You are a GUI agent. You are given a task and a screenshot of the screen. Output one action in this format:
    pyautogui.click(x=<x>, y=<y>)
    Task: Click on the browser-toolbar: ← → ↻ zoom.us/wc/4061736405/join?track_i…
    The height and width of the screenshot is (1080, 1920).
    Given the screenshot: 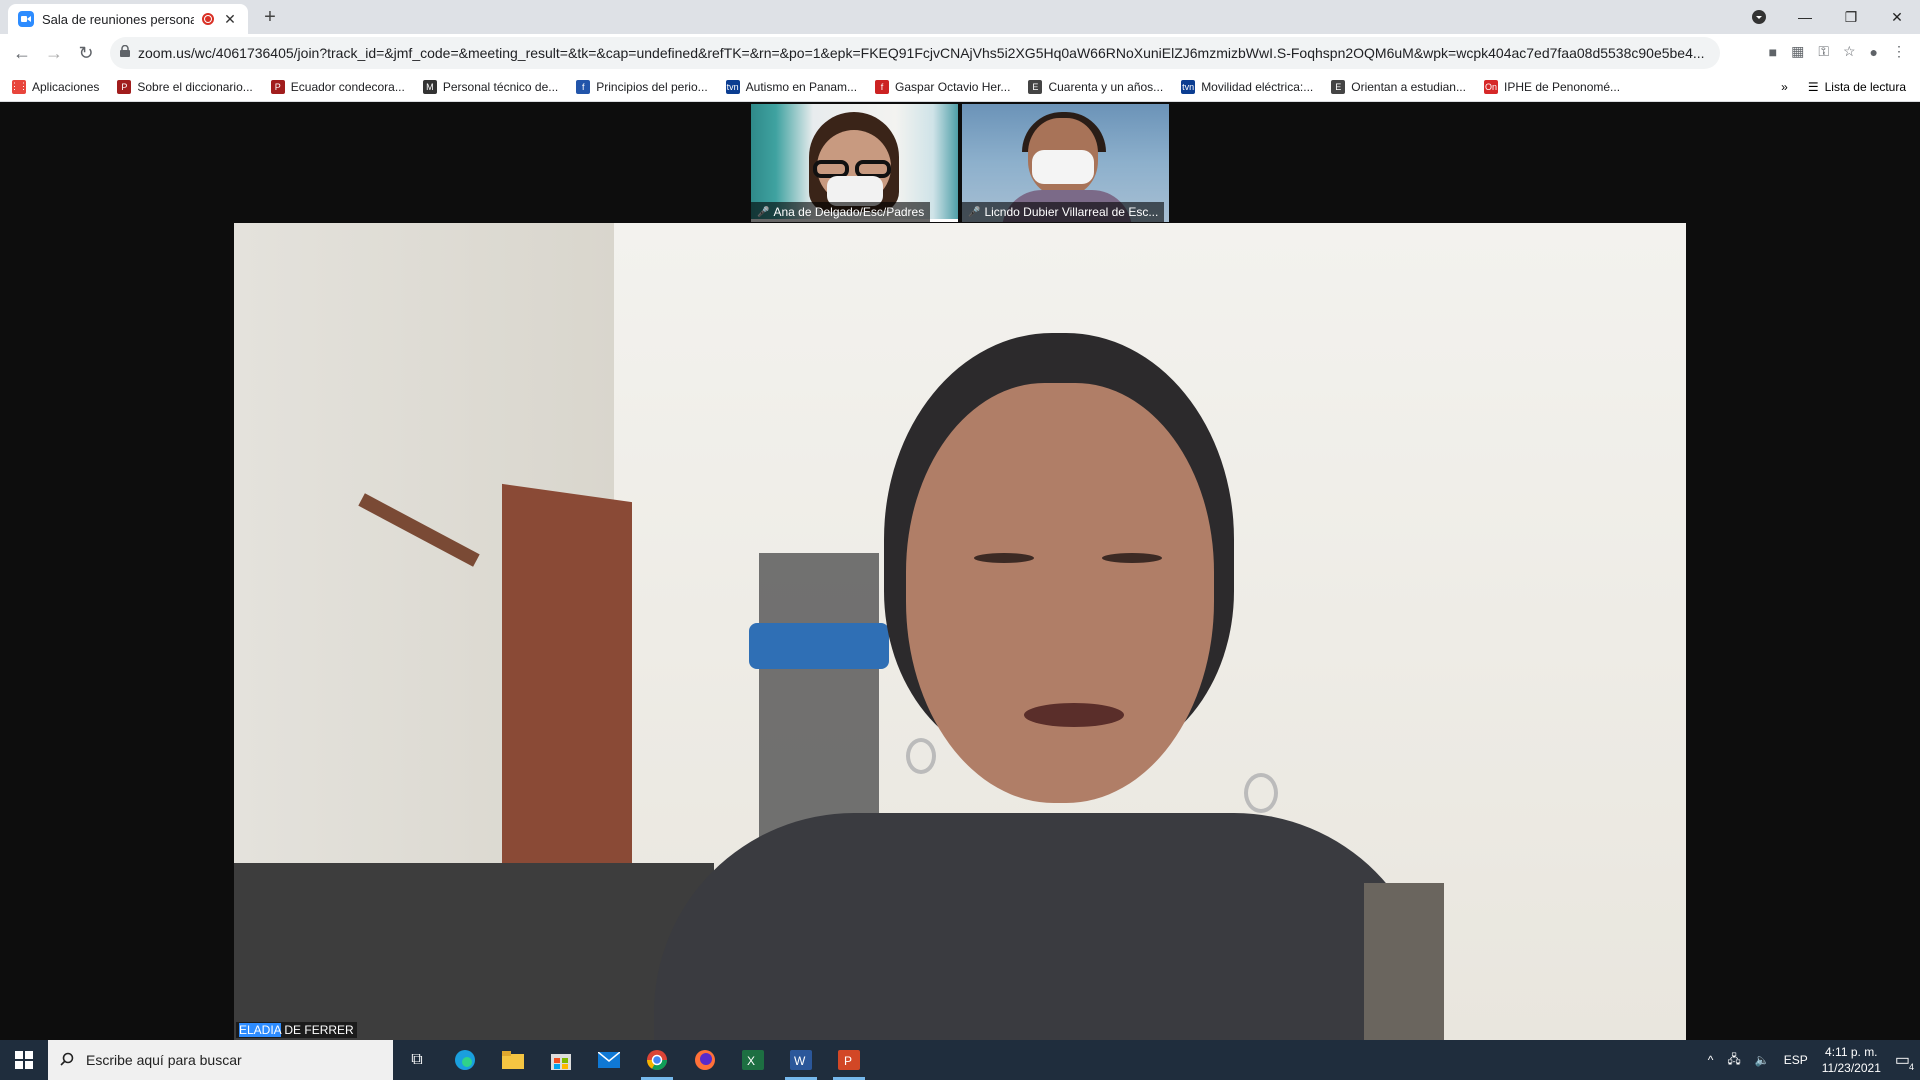 What is the action you would take?
    pyautogui.click(x=960, y=53)
    